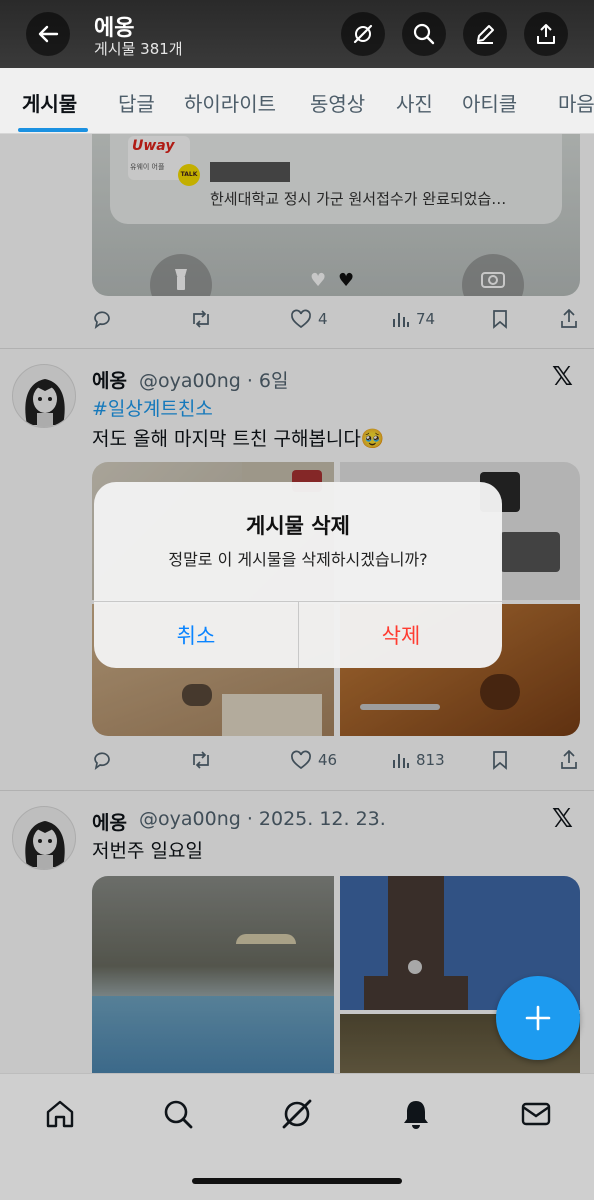 Image resolution: width=594 pixels, height=1200 pixels. I want to click on back-arrow-icon, so click(48, 34).